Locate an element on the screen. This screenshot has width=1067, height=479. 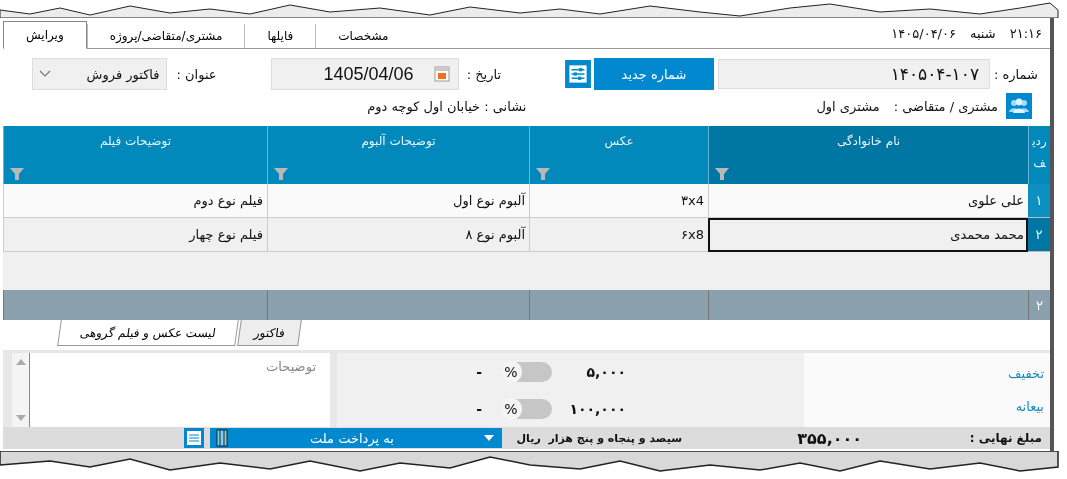
table-cell: ۳x4 is located at coordinates (618, 201).